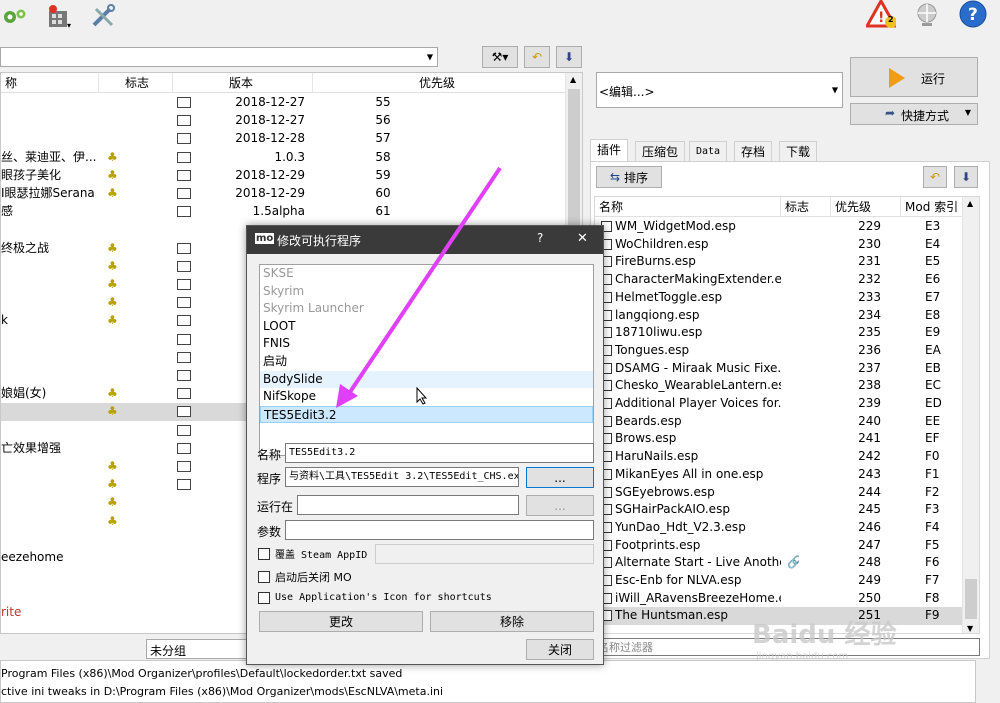  What do you see at coordinates (341, 621) in the screenshot?
I see `change-button: 更改` at bounding box center [341, 621].